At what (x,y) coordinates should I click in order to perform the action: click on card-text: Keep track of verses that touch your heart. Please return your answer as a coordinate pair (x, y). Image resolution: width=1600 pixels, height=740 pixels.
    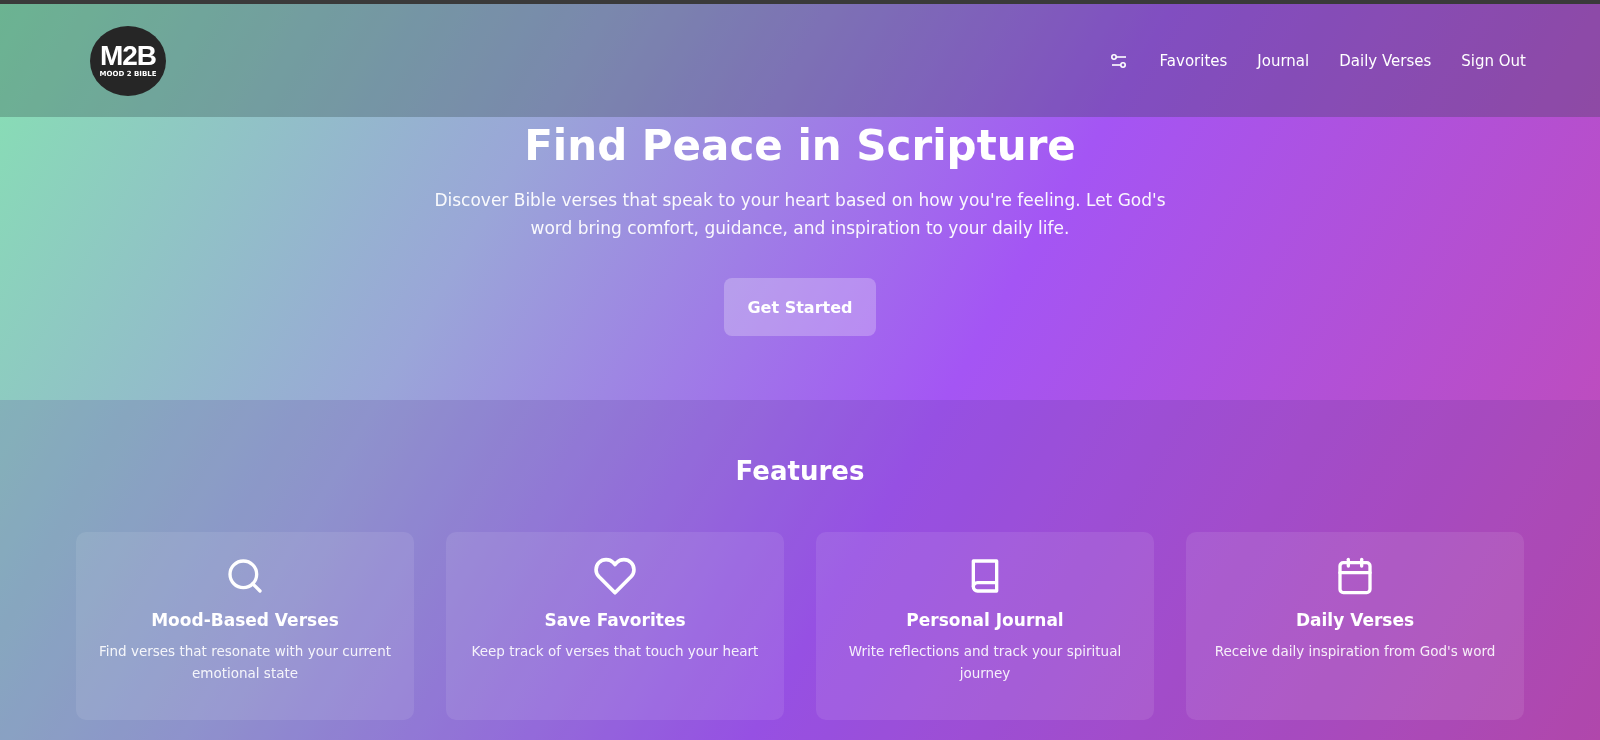
    Looking at the image, I should click on (615, 651).